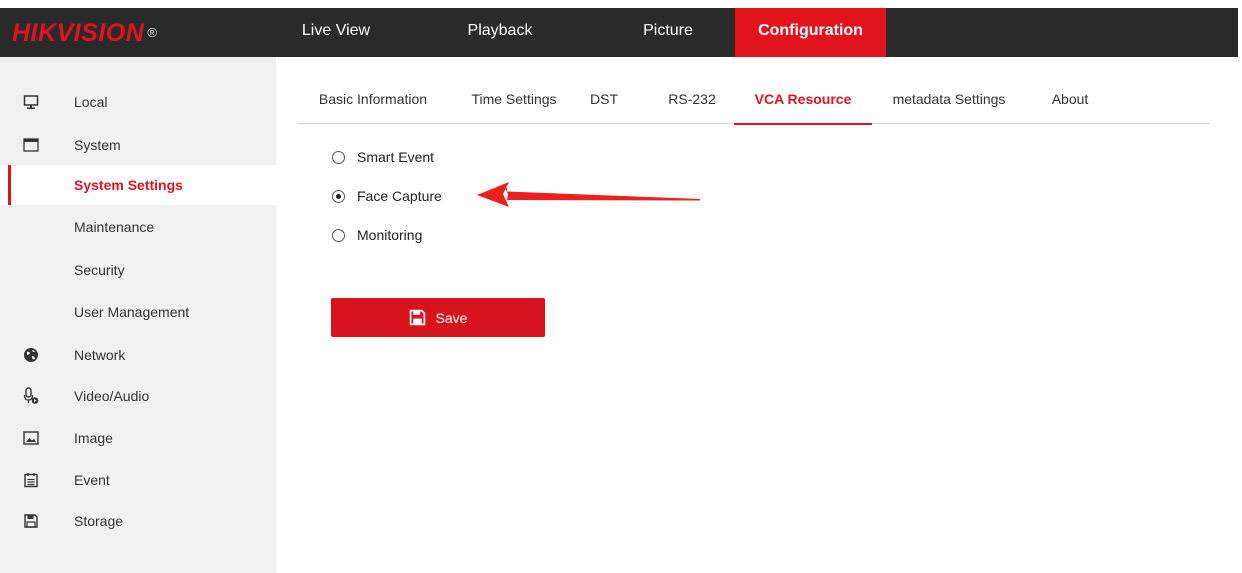  What do you see at coordinates (31, 145) in the screenshot?
I see `window-icon` at bounding box center [31, 145].